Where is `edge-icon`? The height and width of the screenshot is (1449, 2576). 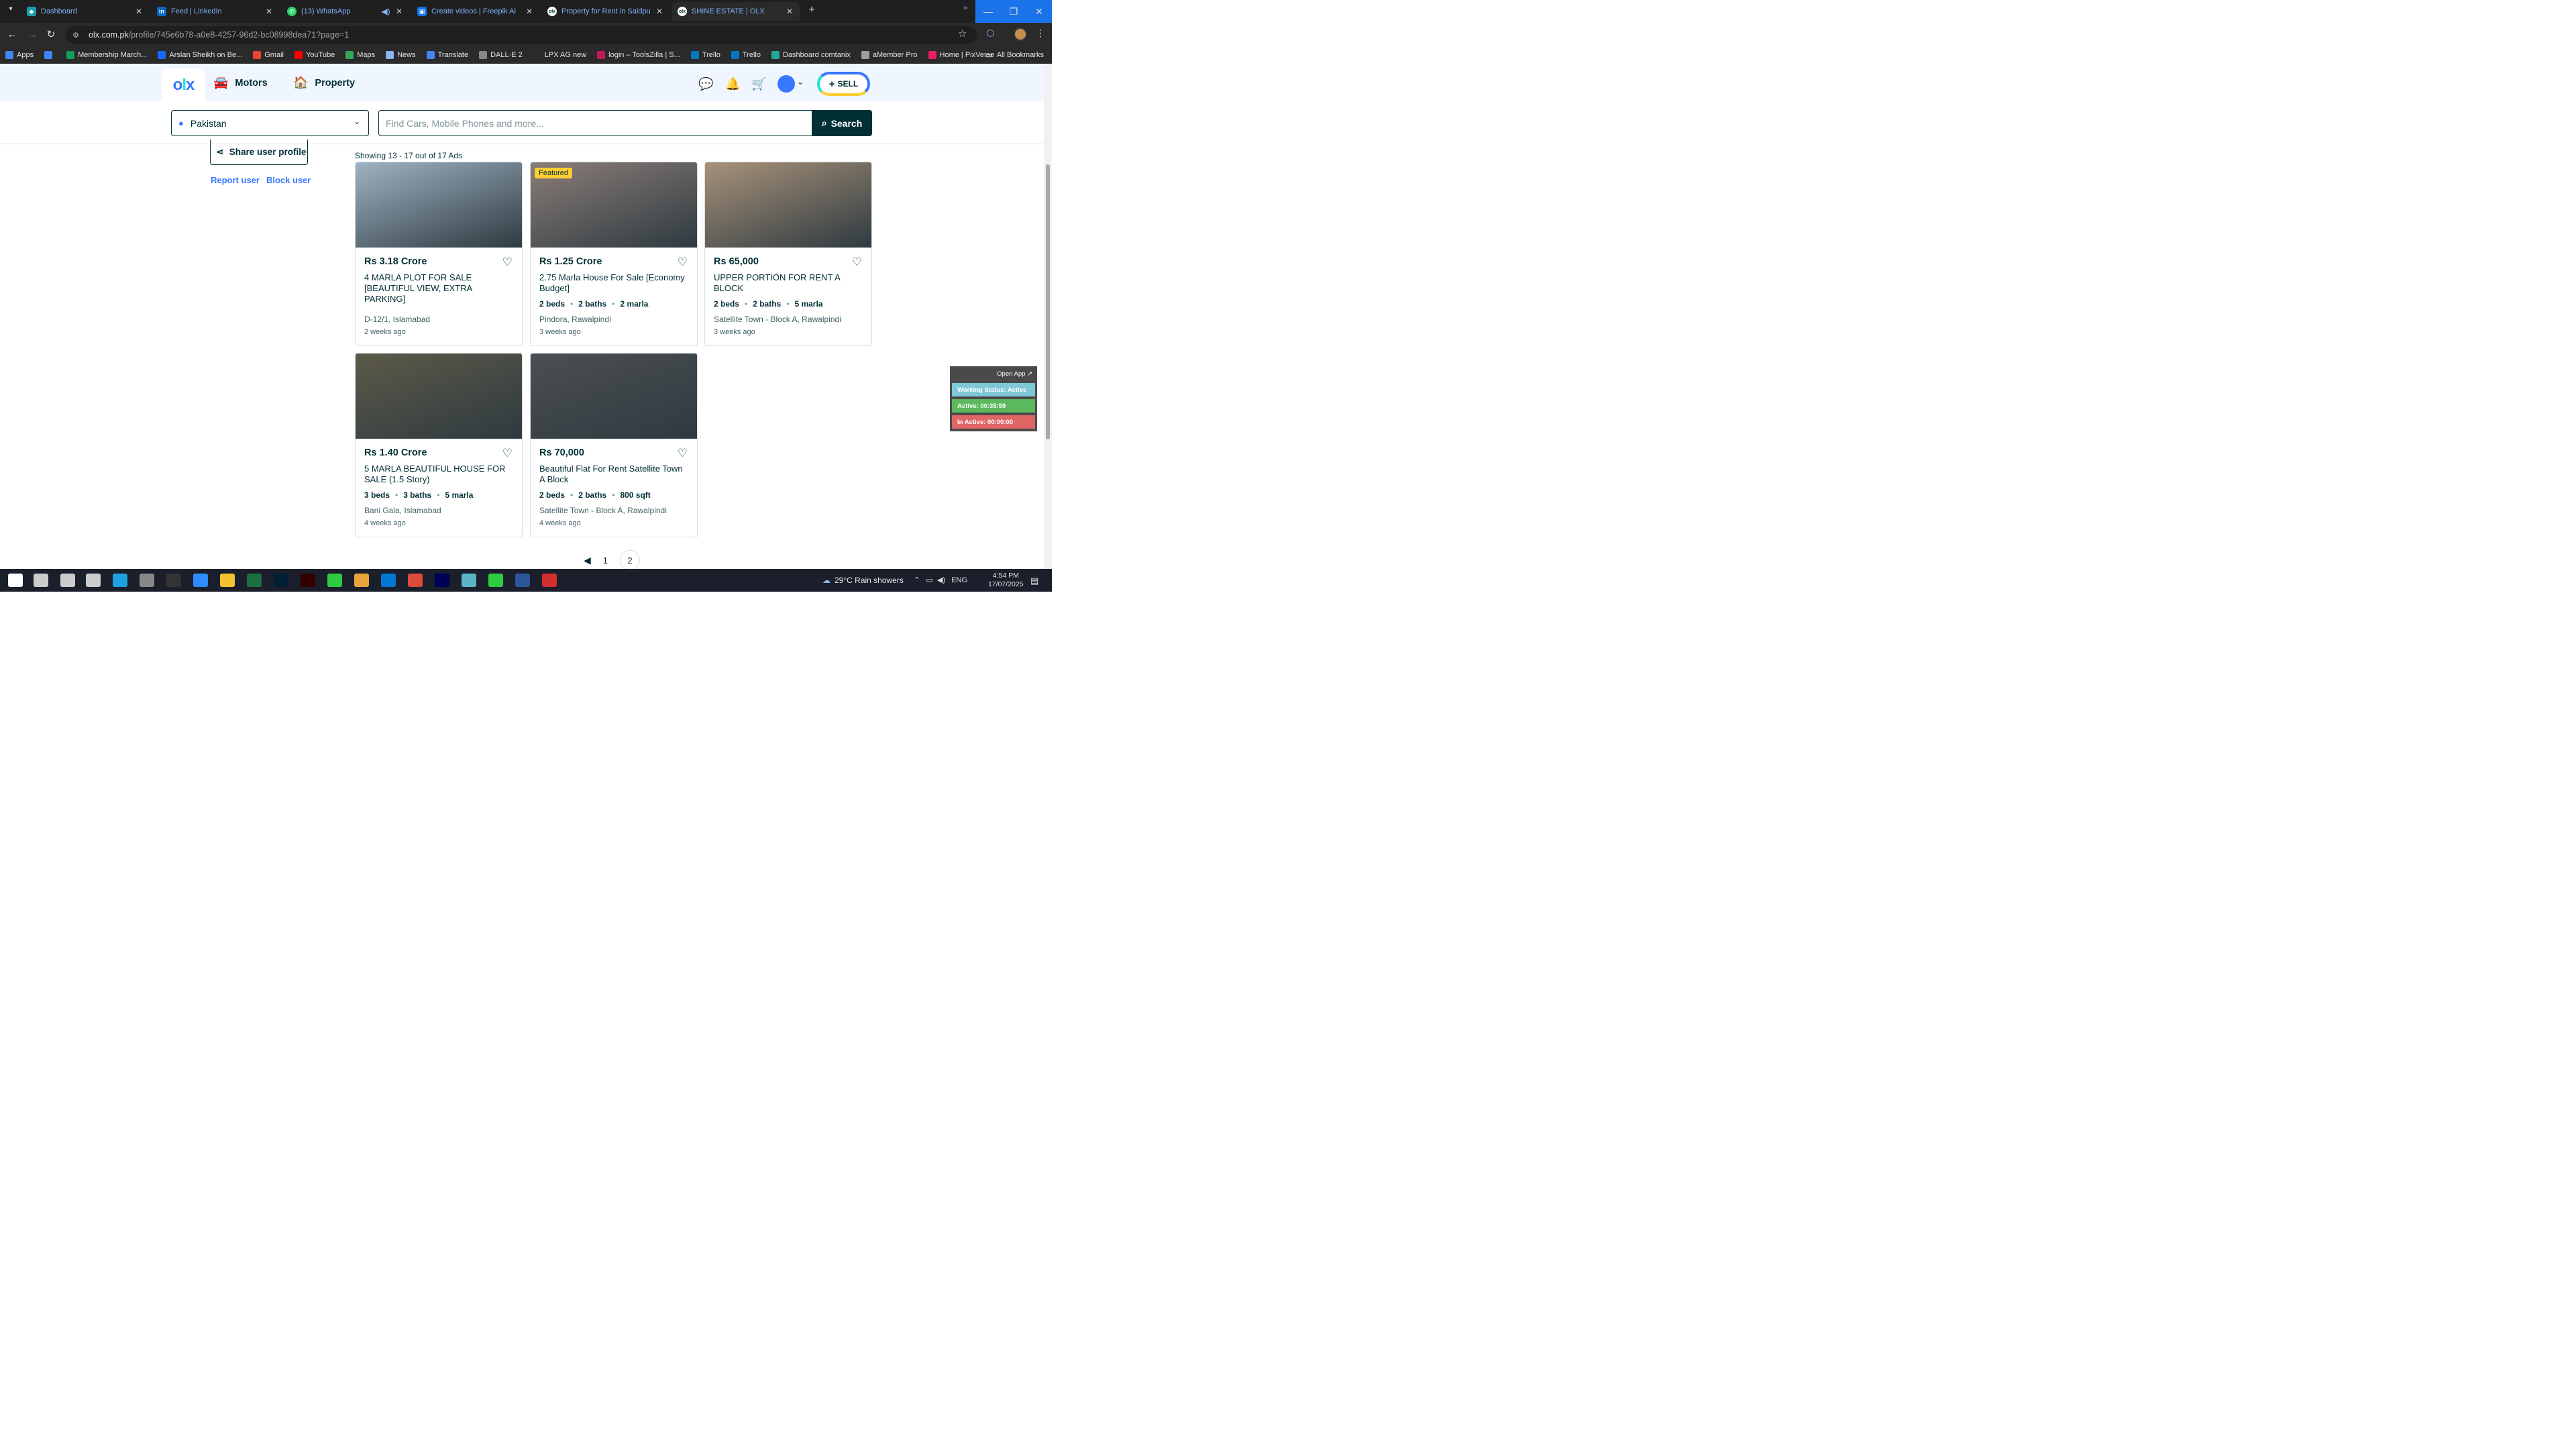 edge-icon is located at coordinates (120, 580).